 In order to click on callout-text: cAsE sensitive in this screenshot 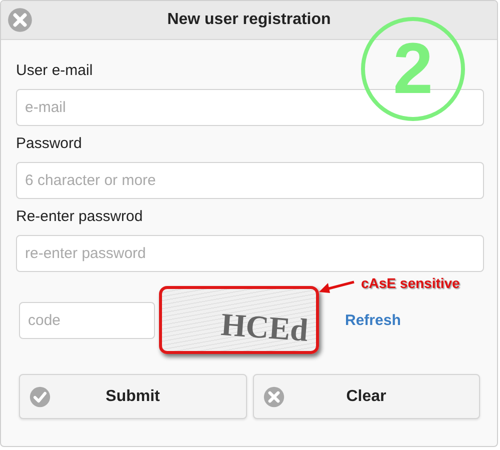, I will do `click(410, 283)`.